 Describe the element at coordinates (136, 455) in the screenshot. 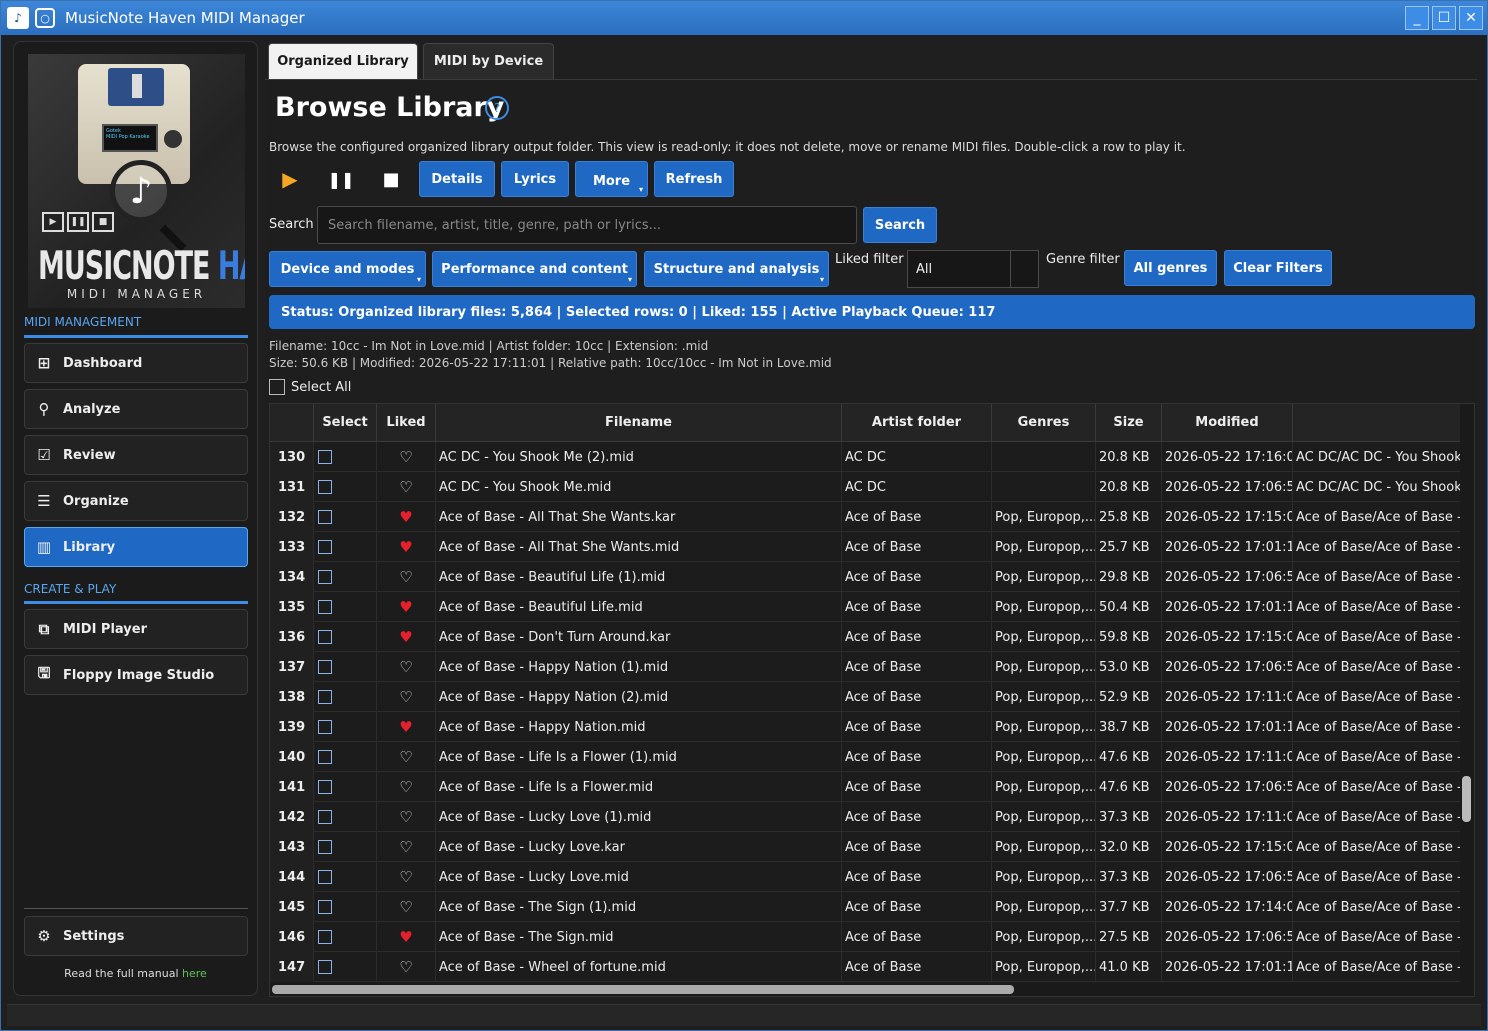

I see `nav-review: ☑ Review` at that location.